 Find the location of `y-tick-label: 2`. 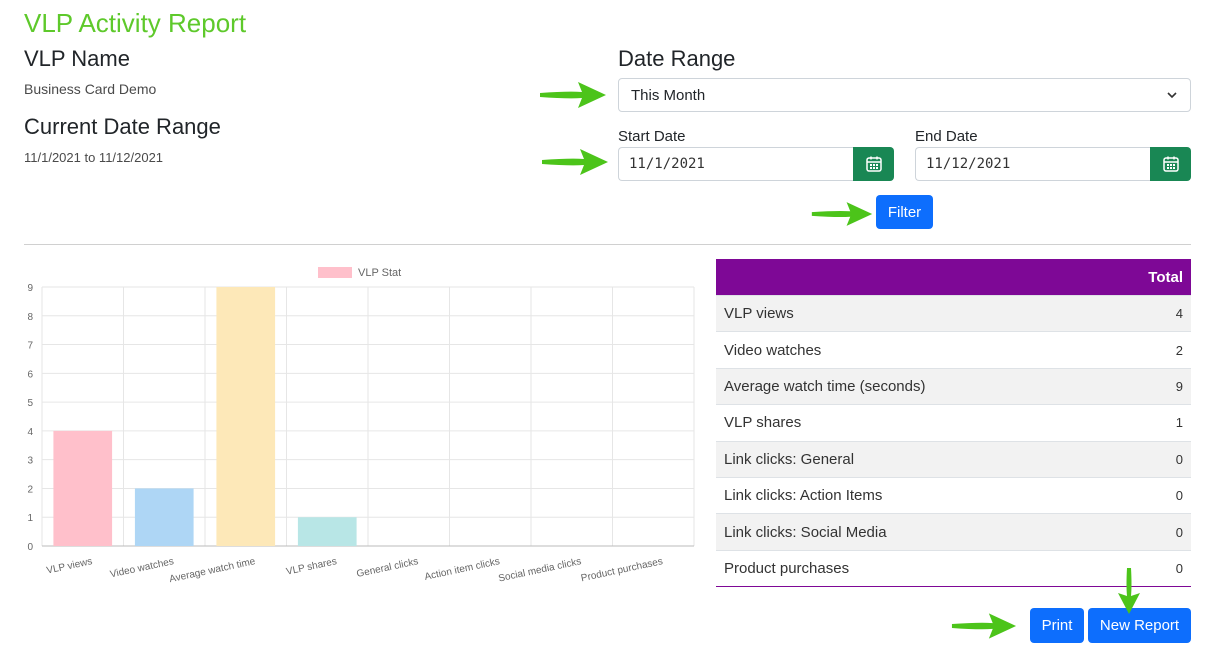

y-tick-label: 2 is located at coordinates (30, 489).